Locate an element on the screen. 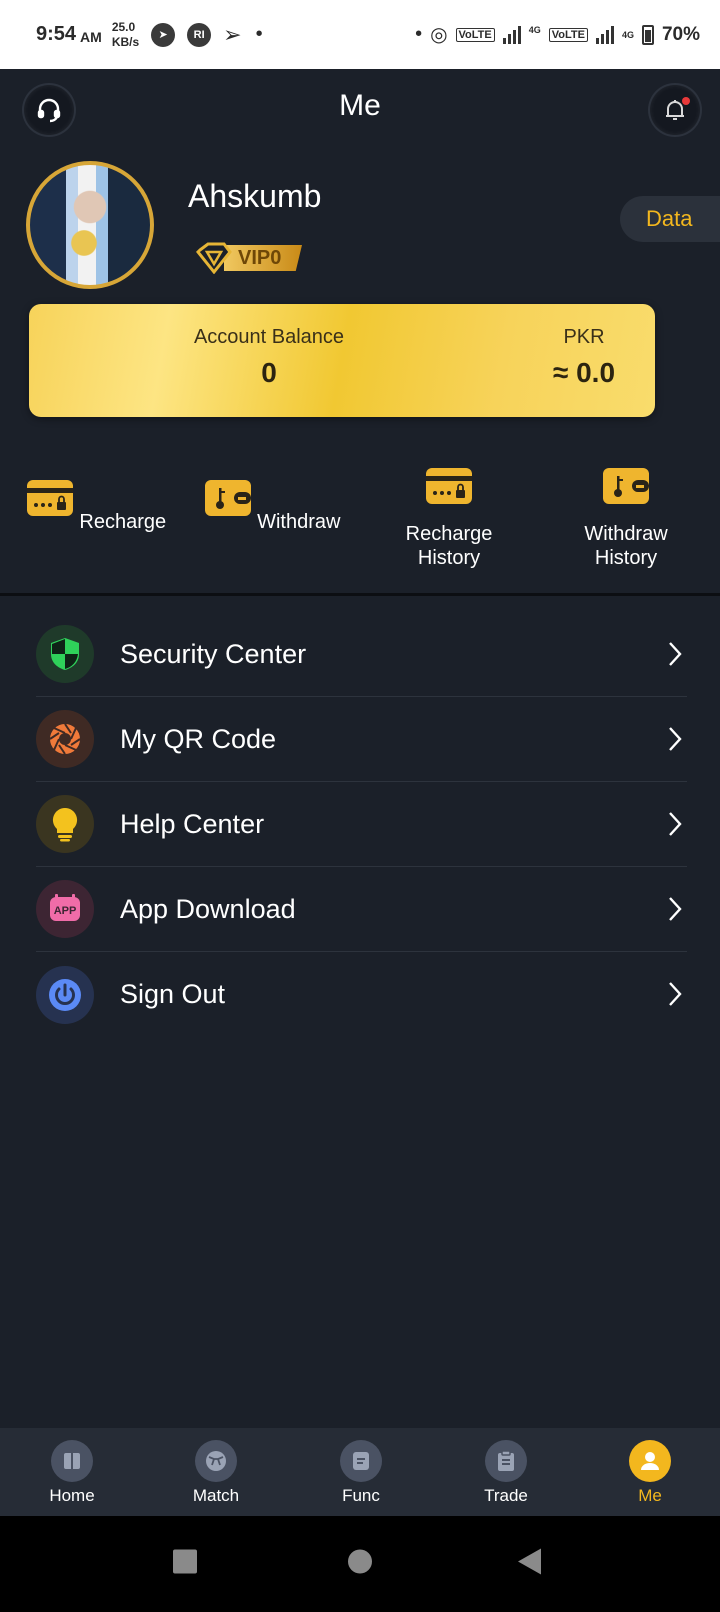  menu-item-qr-code: My QR Code is located at coordinates (361, 739).